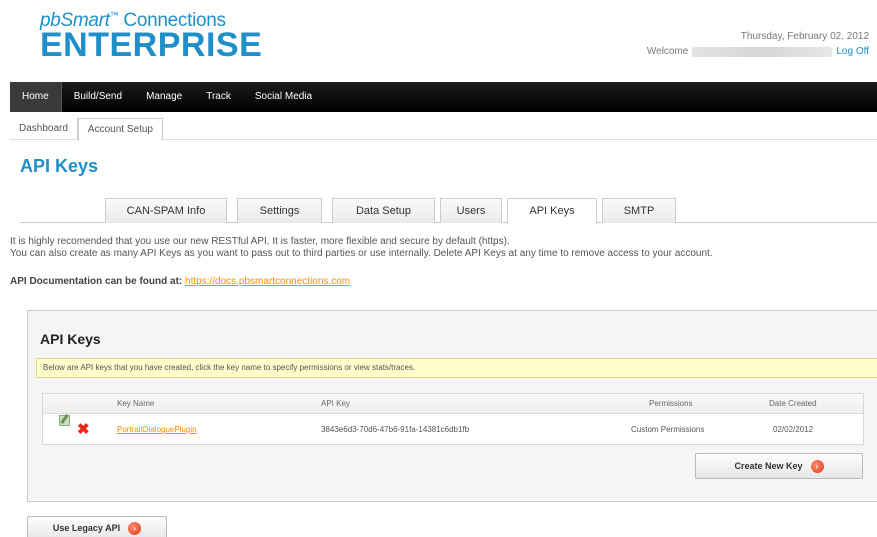  What do you see at coordinates (166, 210) in the screenshot?
I see `tab-can-spam-info: CAN-SPAM Info` at bounding box center [166, 210].